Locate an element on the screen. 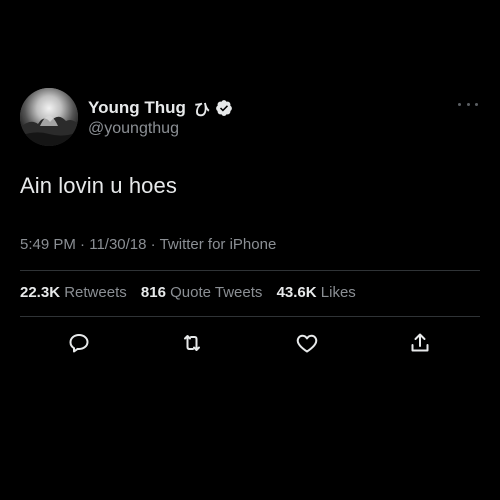 The height and width of the screenshot is (500, 500). retweets-count: 22.3K is located at coordinates (40, 292).